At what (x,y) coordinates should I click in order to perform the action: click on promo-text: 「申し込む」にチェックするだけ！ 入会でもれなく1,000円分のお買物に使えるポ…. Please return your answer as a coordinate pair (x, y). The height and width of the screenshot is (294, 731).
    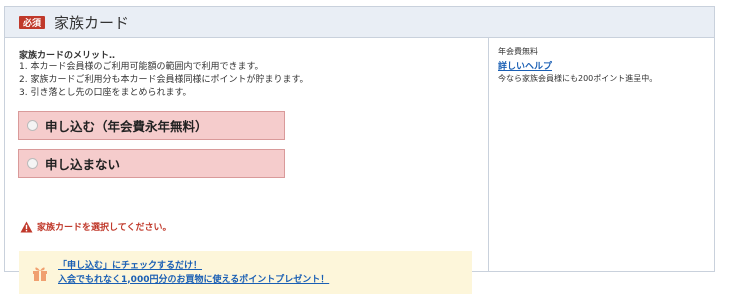
    Looking at the image, I should click on (193, 273).